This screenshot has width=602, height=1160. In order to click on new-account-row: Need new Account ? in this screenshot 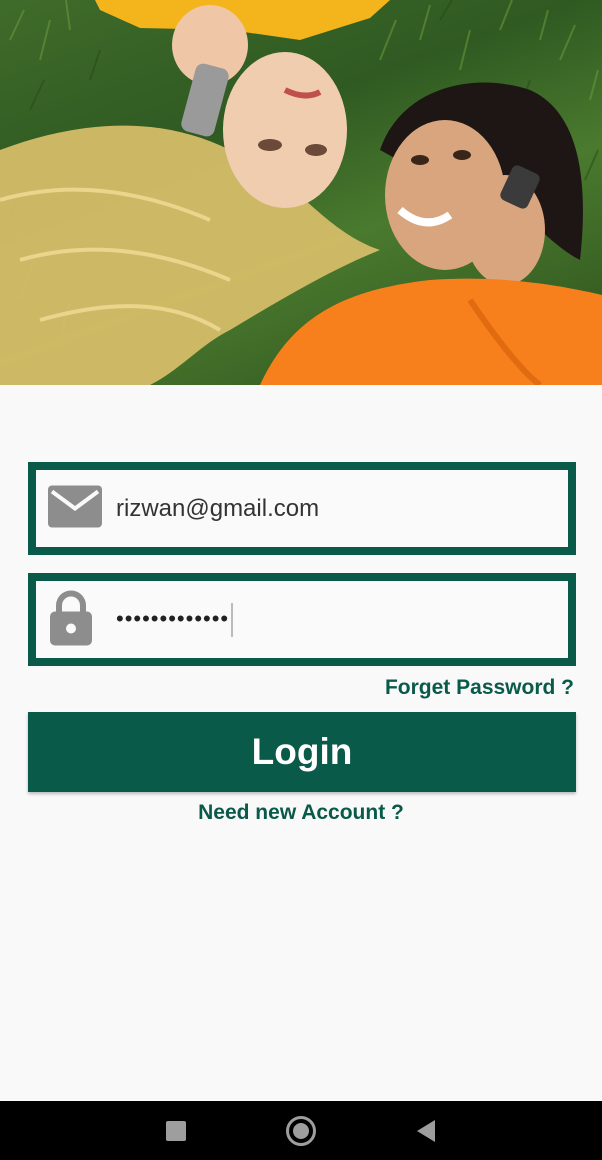, I will do `click(301, 813)`.